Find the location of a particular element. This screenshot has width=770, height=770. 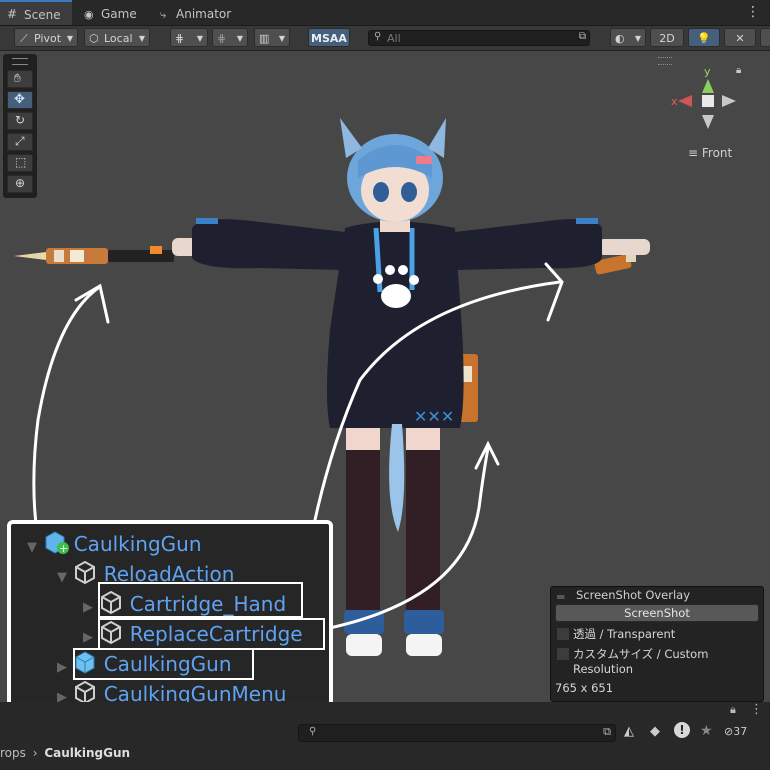

pivot-dropdown: ⟋ Pivot ▼ is located at coordinates (46, 37).